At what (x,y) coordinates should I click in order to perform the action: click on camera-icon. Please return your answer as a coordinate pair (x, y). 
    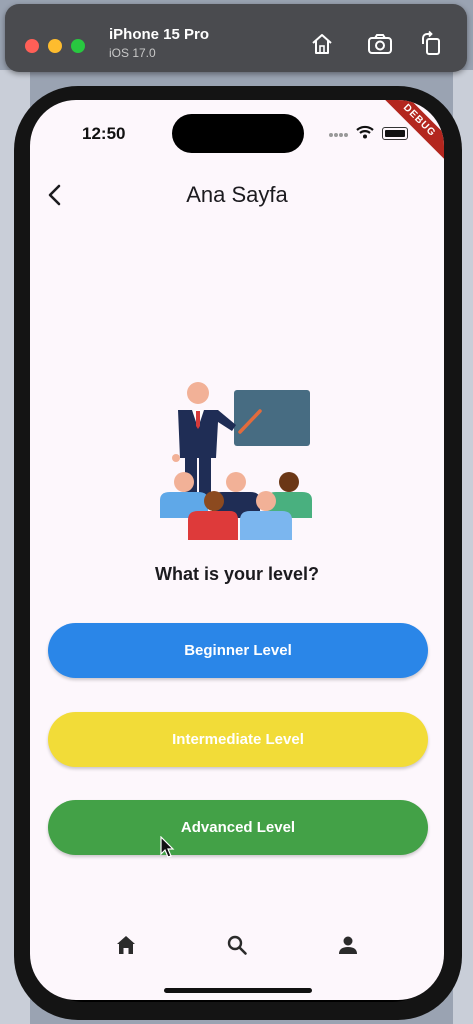
    Looking at the image, I should click on (380, 44).